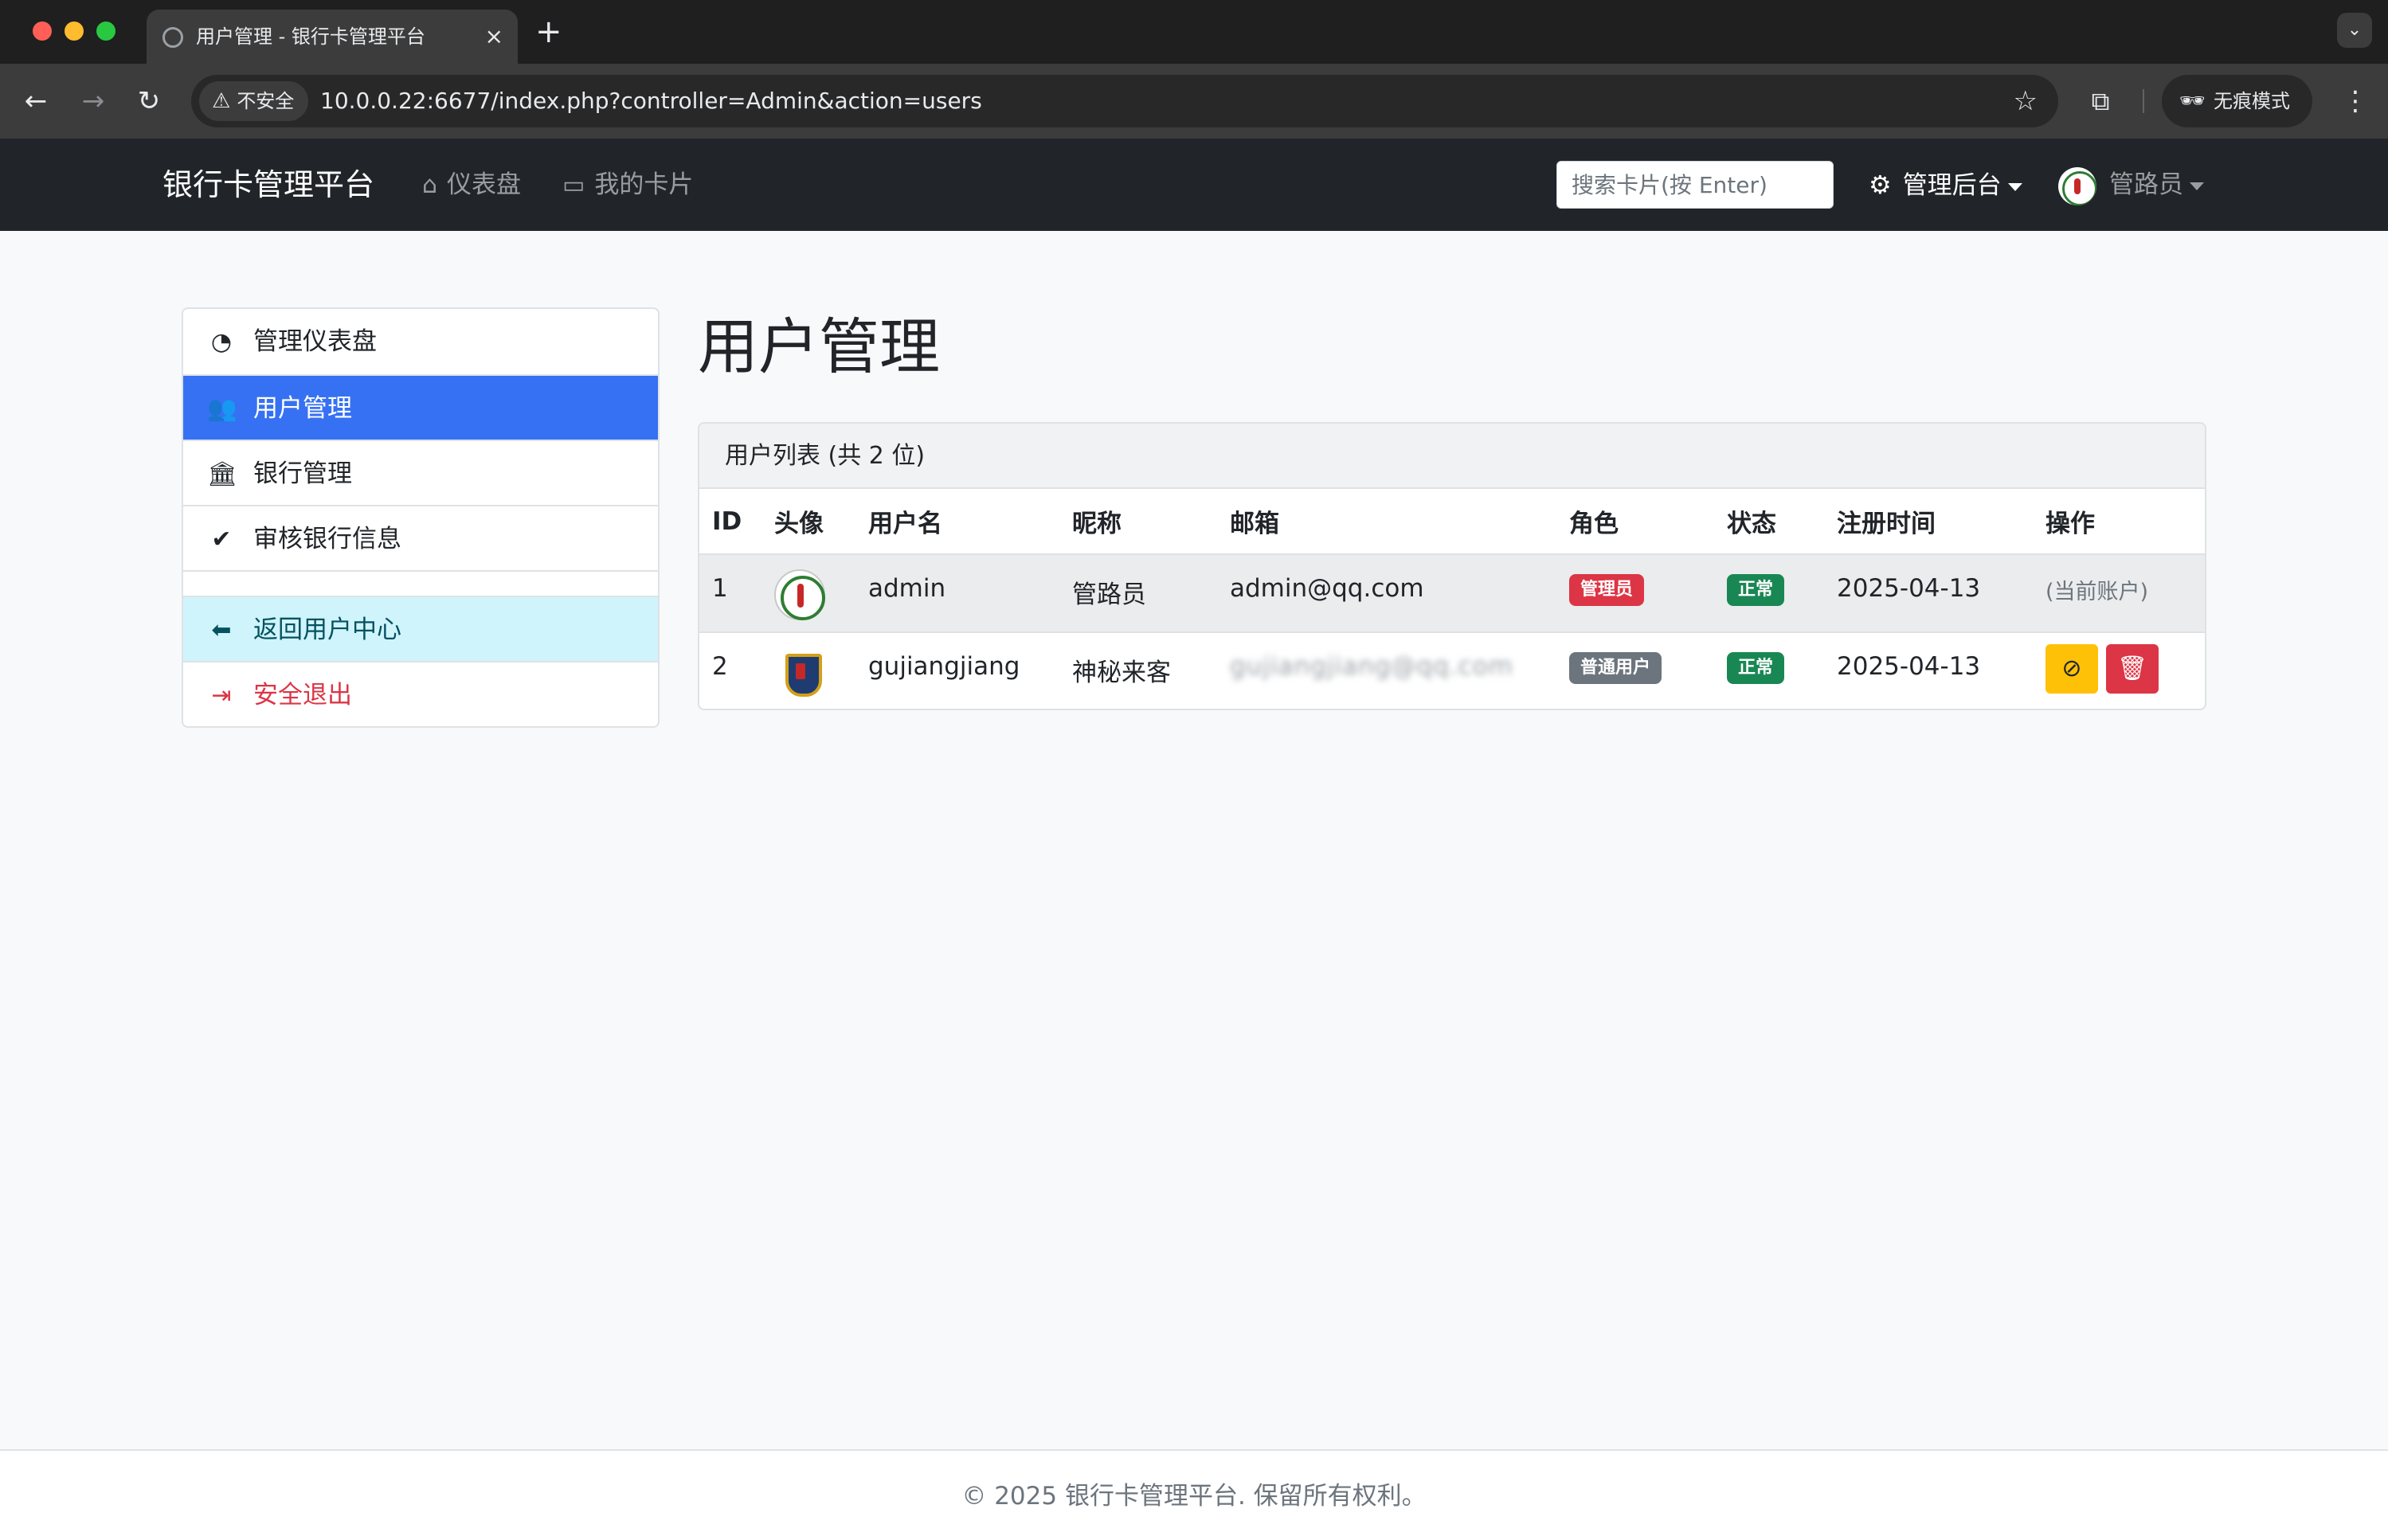  I want to click on tab-title: 用户管理 - 银行卡管理平台, so click(310, 36).